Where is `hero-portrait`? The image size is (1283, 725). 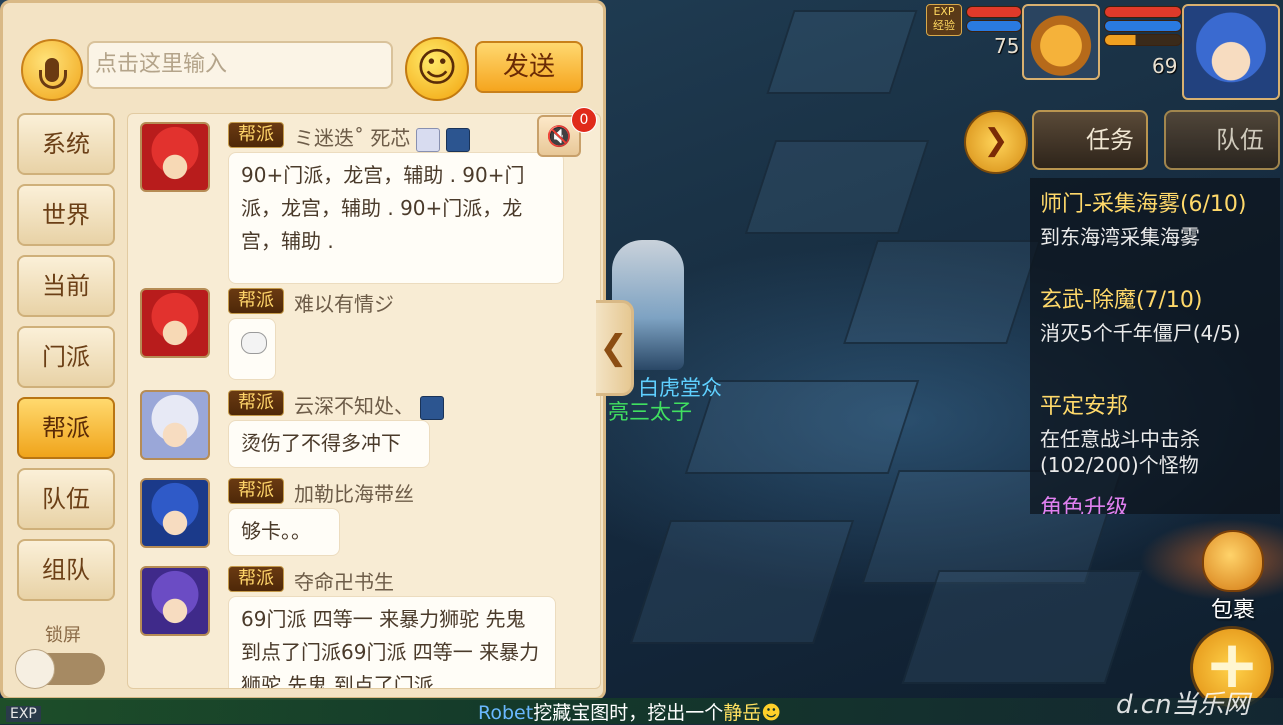
hero-portrait is located at coordinates (1231, 52).